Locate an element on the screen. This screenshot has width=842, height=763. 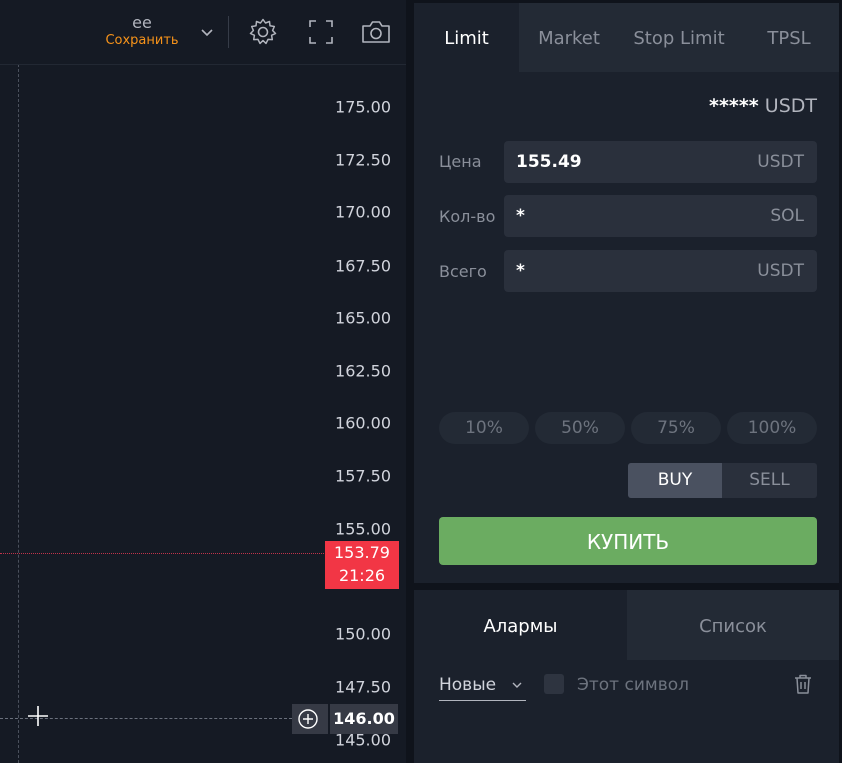
balance-unit: USDT is located at coordinates (790, 106).